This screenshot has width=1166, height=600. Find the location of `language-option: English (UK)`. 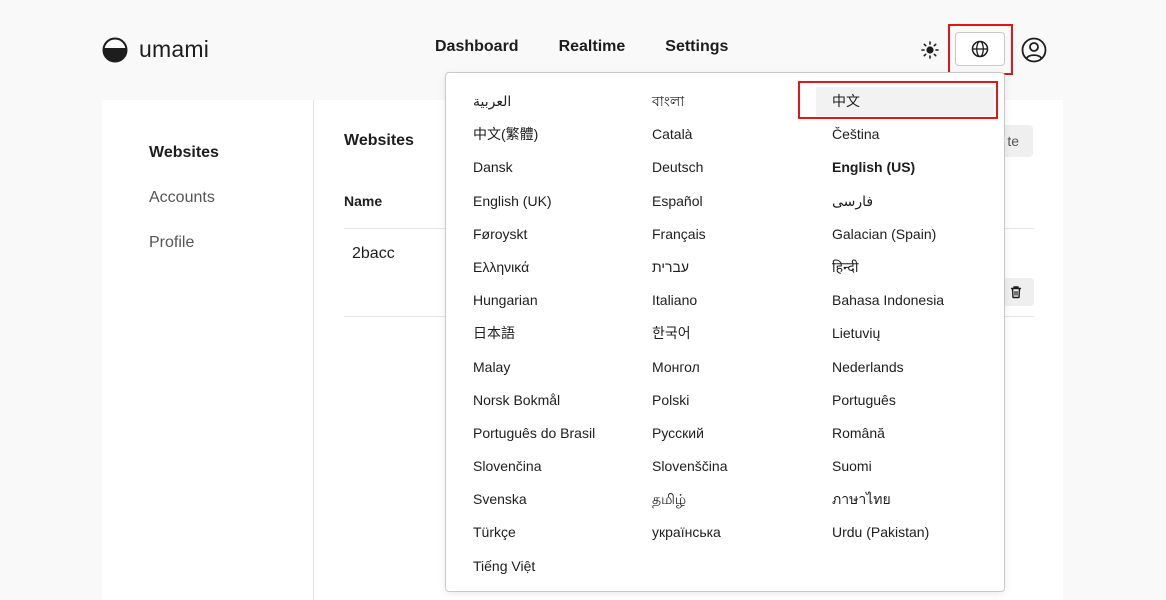

language-option: English (UK) is located at coordinates (512, 201).